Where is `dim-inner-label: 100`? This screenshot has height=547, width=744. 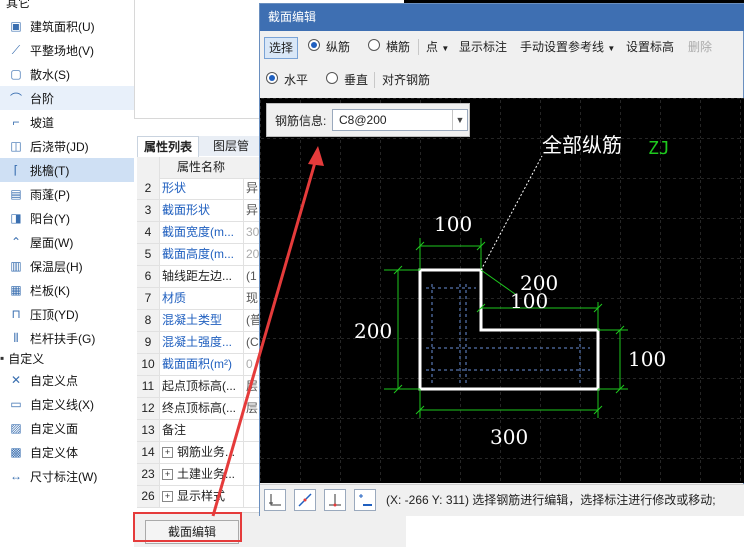
dim-inner-label: 100 is located at coordinates (529, 301).